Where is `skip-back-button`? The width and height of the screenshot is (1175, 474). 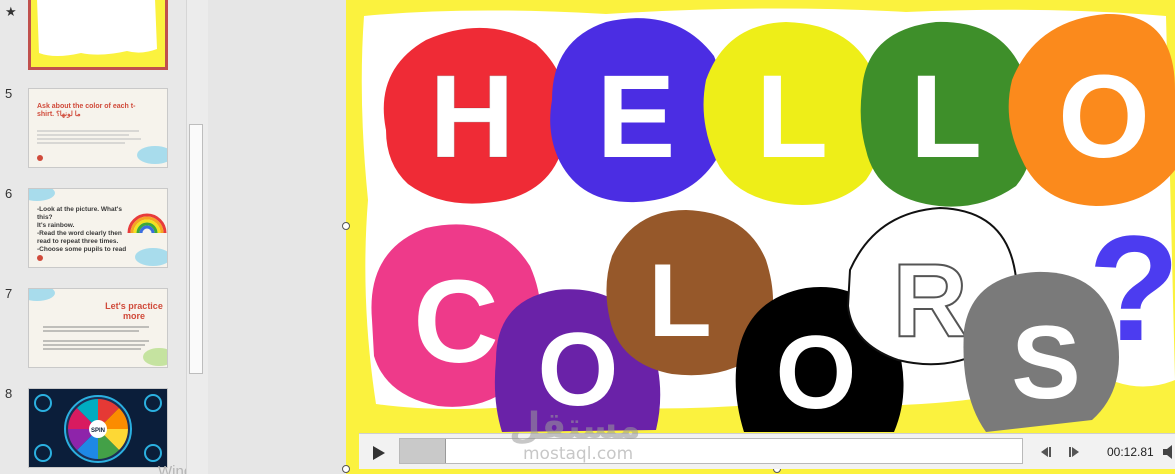
skip-back-button is located at coordinates (1045, 452).